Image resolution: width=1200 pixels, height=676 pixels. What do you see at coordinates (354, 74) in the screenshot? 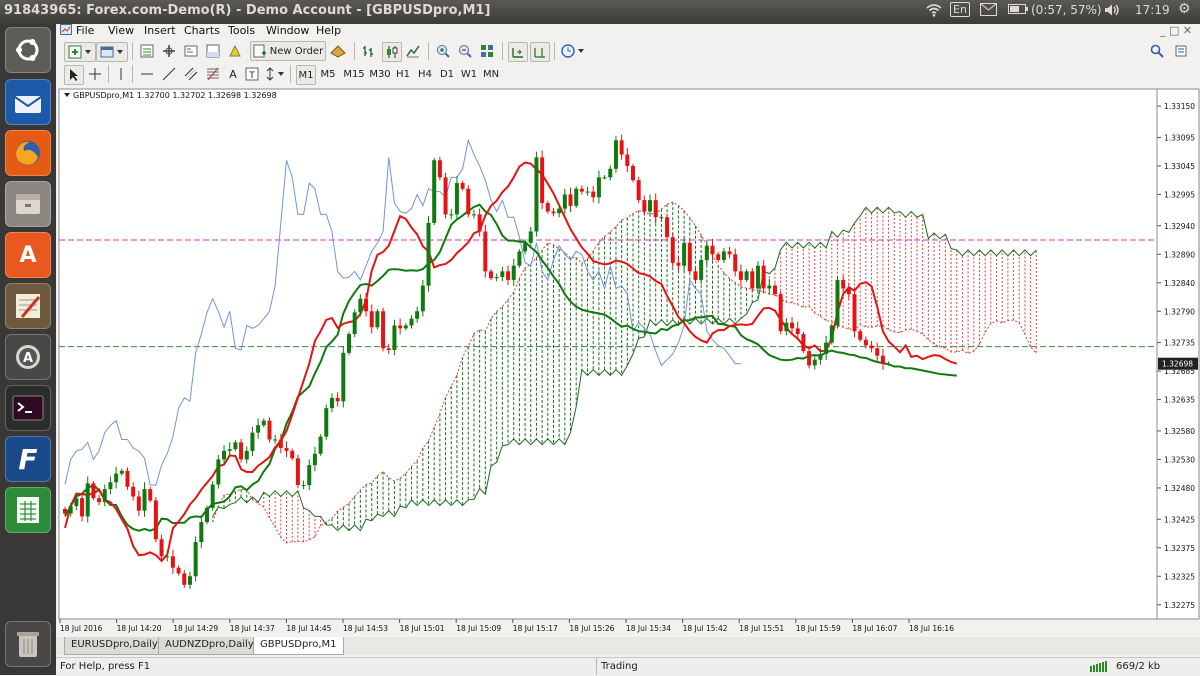
I see `timeframe-m15: M15` at bounding box center [354, 74].